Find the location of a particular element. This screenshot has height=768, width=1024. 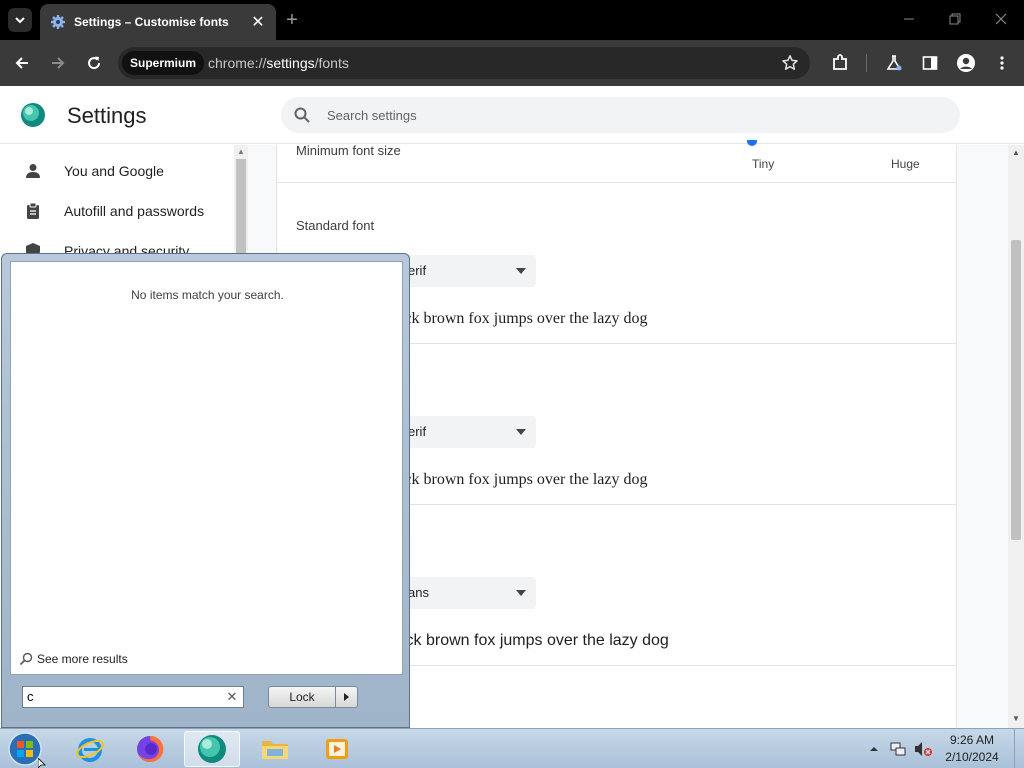

sidebar-item-you-and-google: You and Google is located at coordinates (116, 171).